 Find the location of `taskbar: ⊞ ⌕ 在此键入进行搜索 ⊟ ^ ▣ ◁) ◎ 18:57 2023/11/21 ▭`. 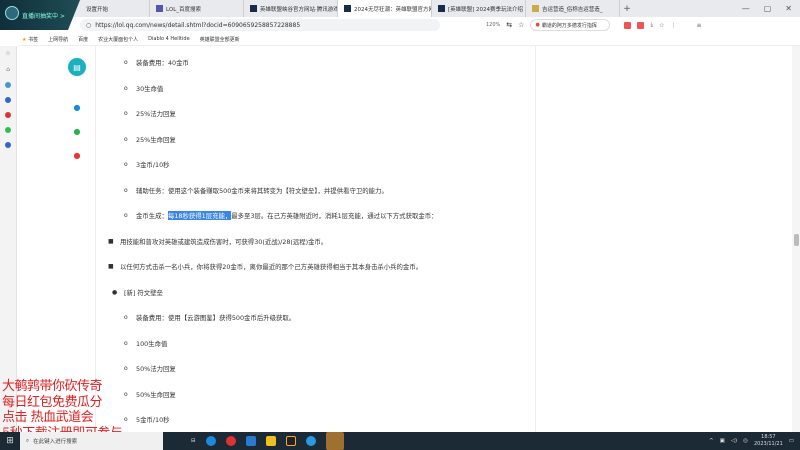

taskbar: ⊞ ⌕ 在此键入进行搜索 ⊟ ^ ▣ ◁) ◎ 18:57 2023/11/21 ▭ is located at coordinates (400, 441).